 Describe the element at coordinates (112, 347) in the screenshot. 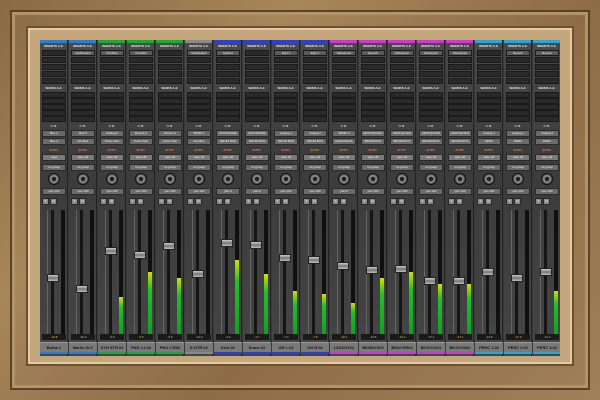

I see `track-name: SYN STR.02` at that location.